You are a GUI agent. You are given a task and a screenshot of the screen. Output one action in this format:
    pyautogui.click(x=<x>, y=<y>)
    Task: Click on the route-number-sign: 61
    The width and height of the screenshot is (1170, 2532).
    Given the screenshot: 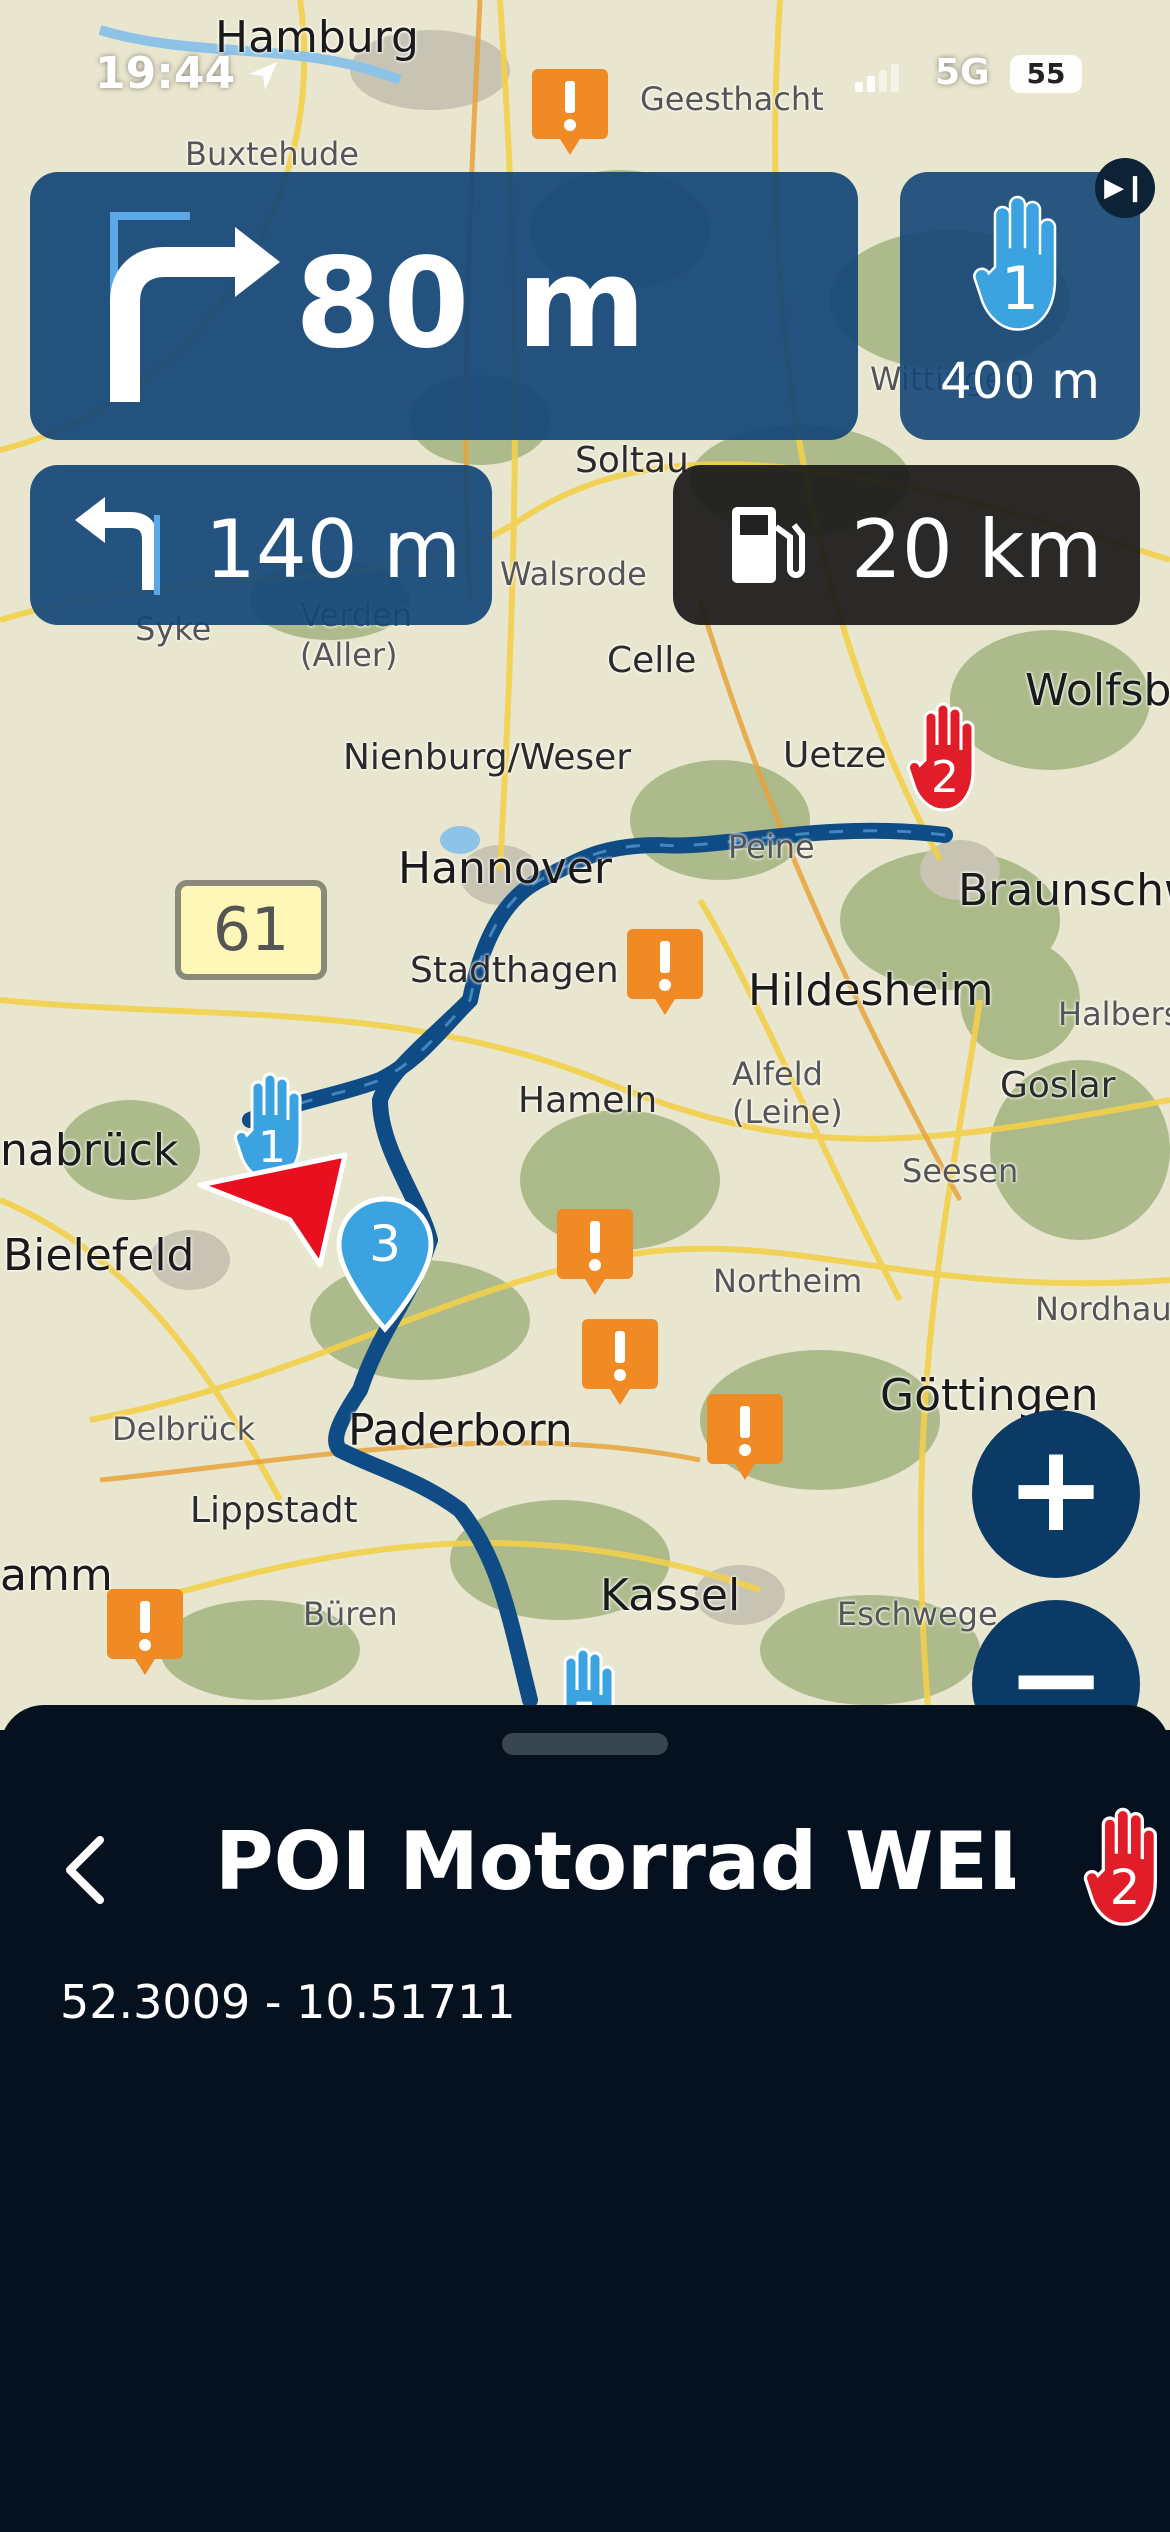 What is the action you would take?
    pyautogui.click(x=251, y=930)
    